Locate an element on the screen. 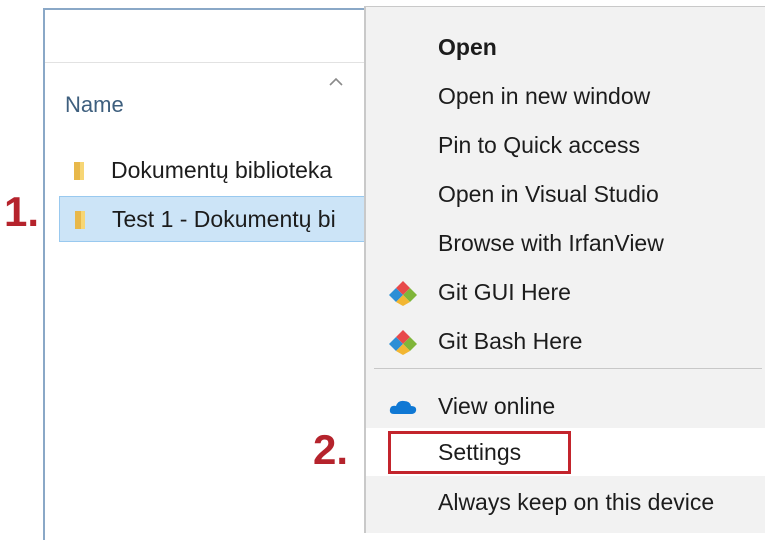 Image resolution: width=765 pixels, height=540 pixels. menu-item-label: Open is located at coordinates (467, 47).